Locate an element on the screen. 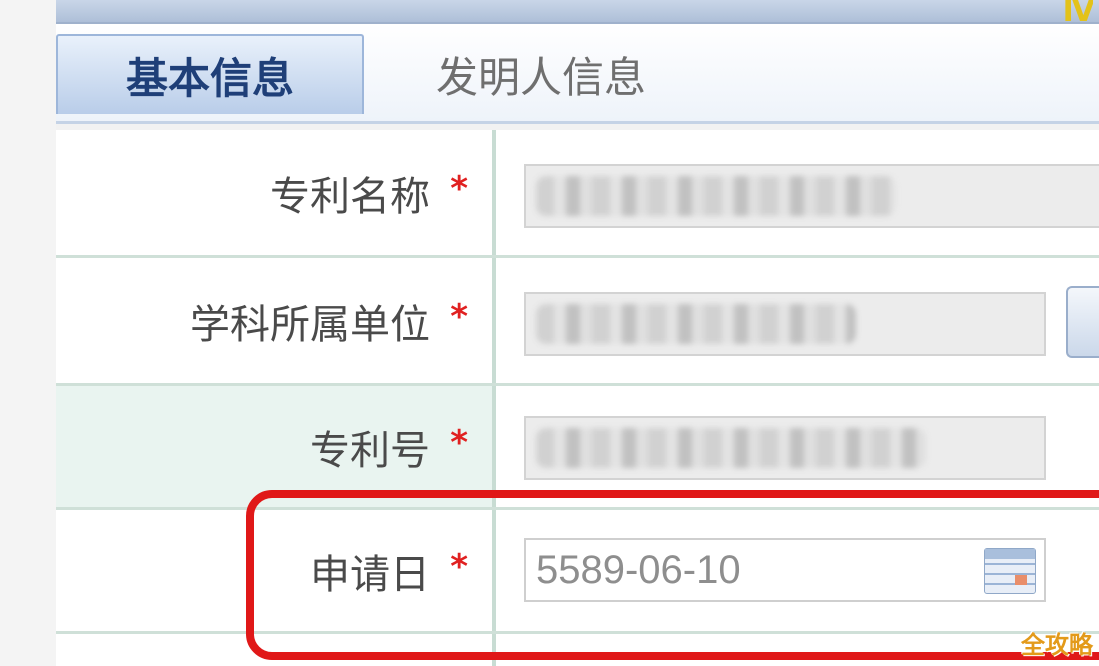 The height and width of the screenshot is (666, 1099). label-cell: 专利名称 * is located at coordinates (276, 192).